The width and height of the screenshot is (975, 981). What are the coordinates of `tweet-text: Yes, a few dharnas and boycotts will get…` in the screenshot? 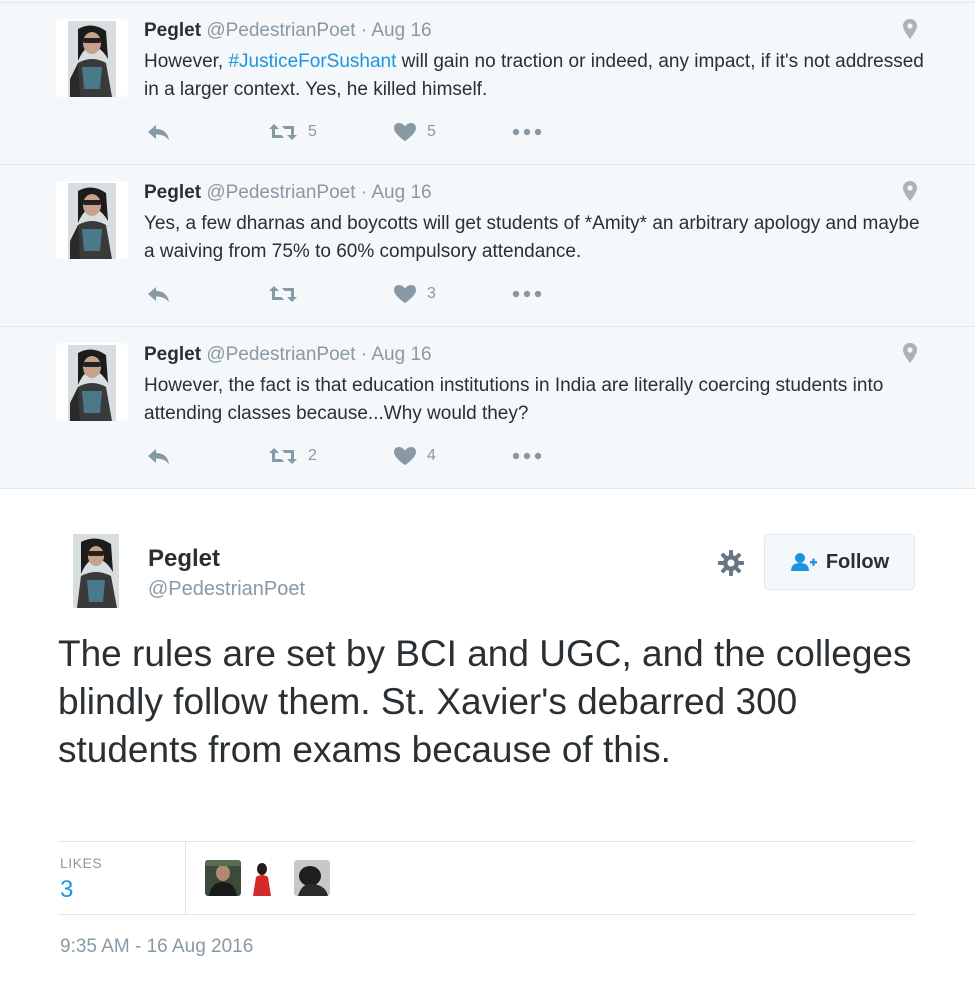 It's located at (539, 238).